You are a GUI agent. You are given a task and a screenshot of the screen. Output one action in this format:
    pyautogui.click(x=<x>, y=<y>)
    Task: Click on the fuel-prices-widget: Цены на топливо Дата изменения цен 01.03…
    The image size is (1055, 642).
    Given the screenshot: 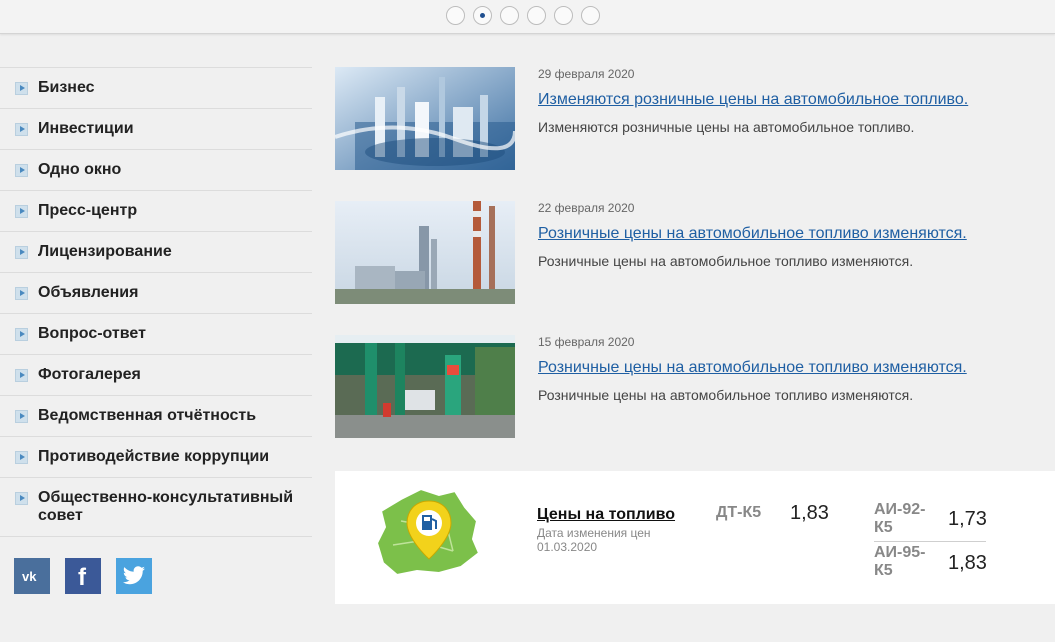 What is the action you would take?
    pyautogui.click(x=695, y=537)
    